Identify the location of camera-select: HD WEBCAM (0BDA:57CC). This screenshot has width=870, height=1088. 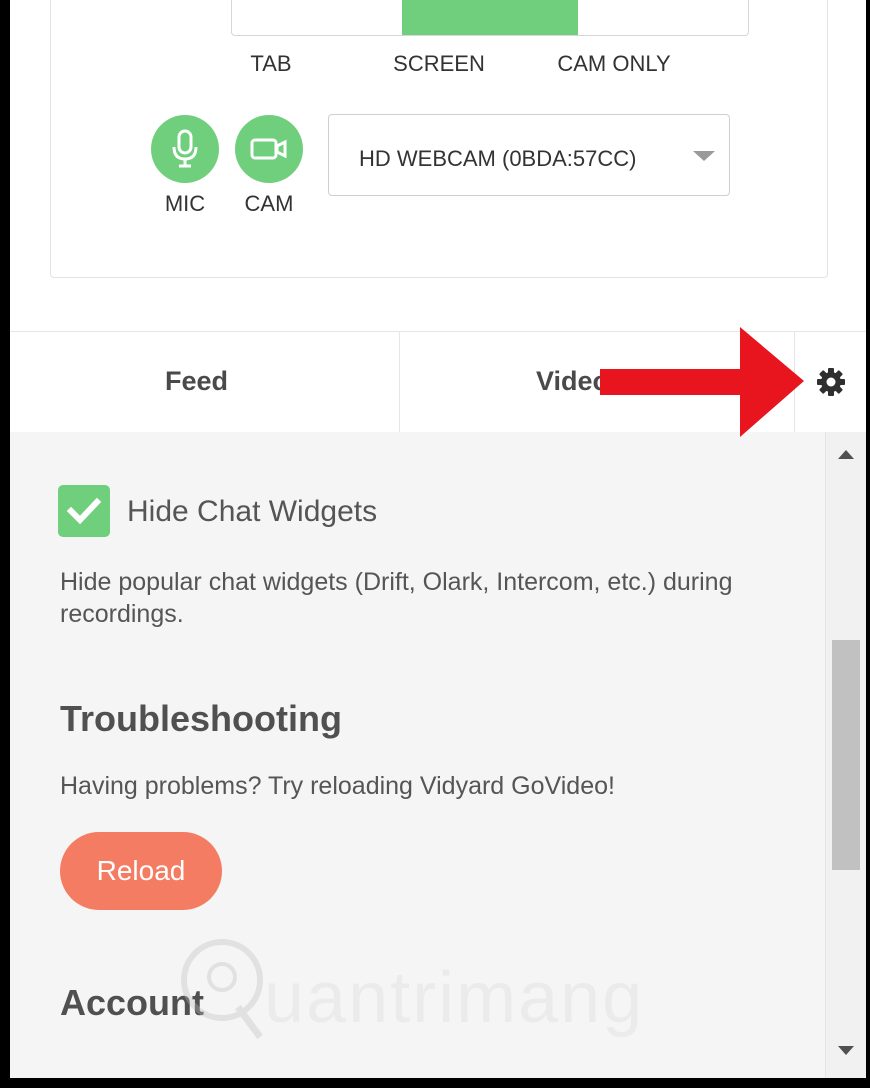
(529, 155).